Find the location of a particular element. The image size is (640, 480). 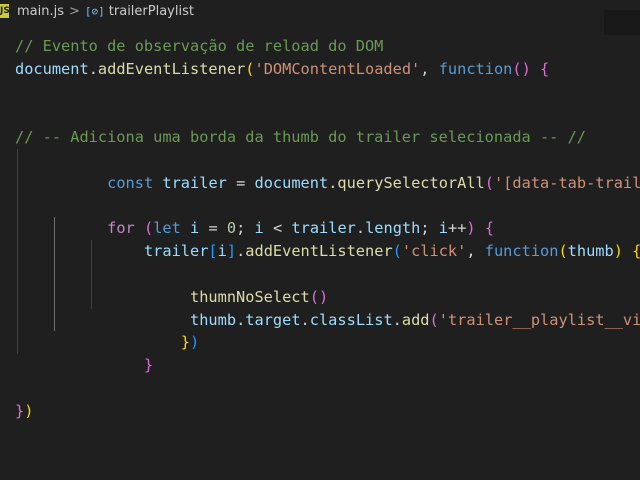

comment-text: // Evento de observação de reload do DOM is located at coordinates (199, 46).